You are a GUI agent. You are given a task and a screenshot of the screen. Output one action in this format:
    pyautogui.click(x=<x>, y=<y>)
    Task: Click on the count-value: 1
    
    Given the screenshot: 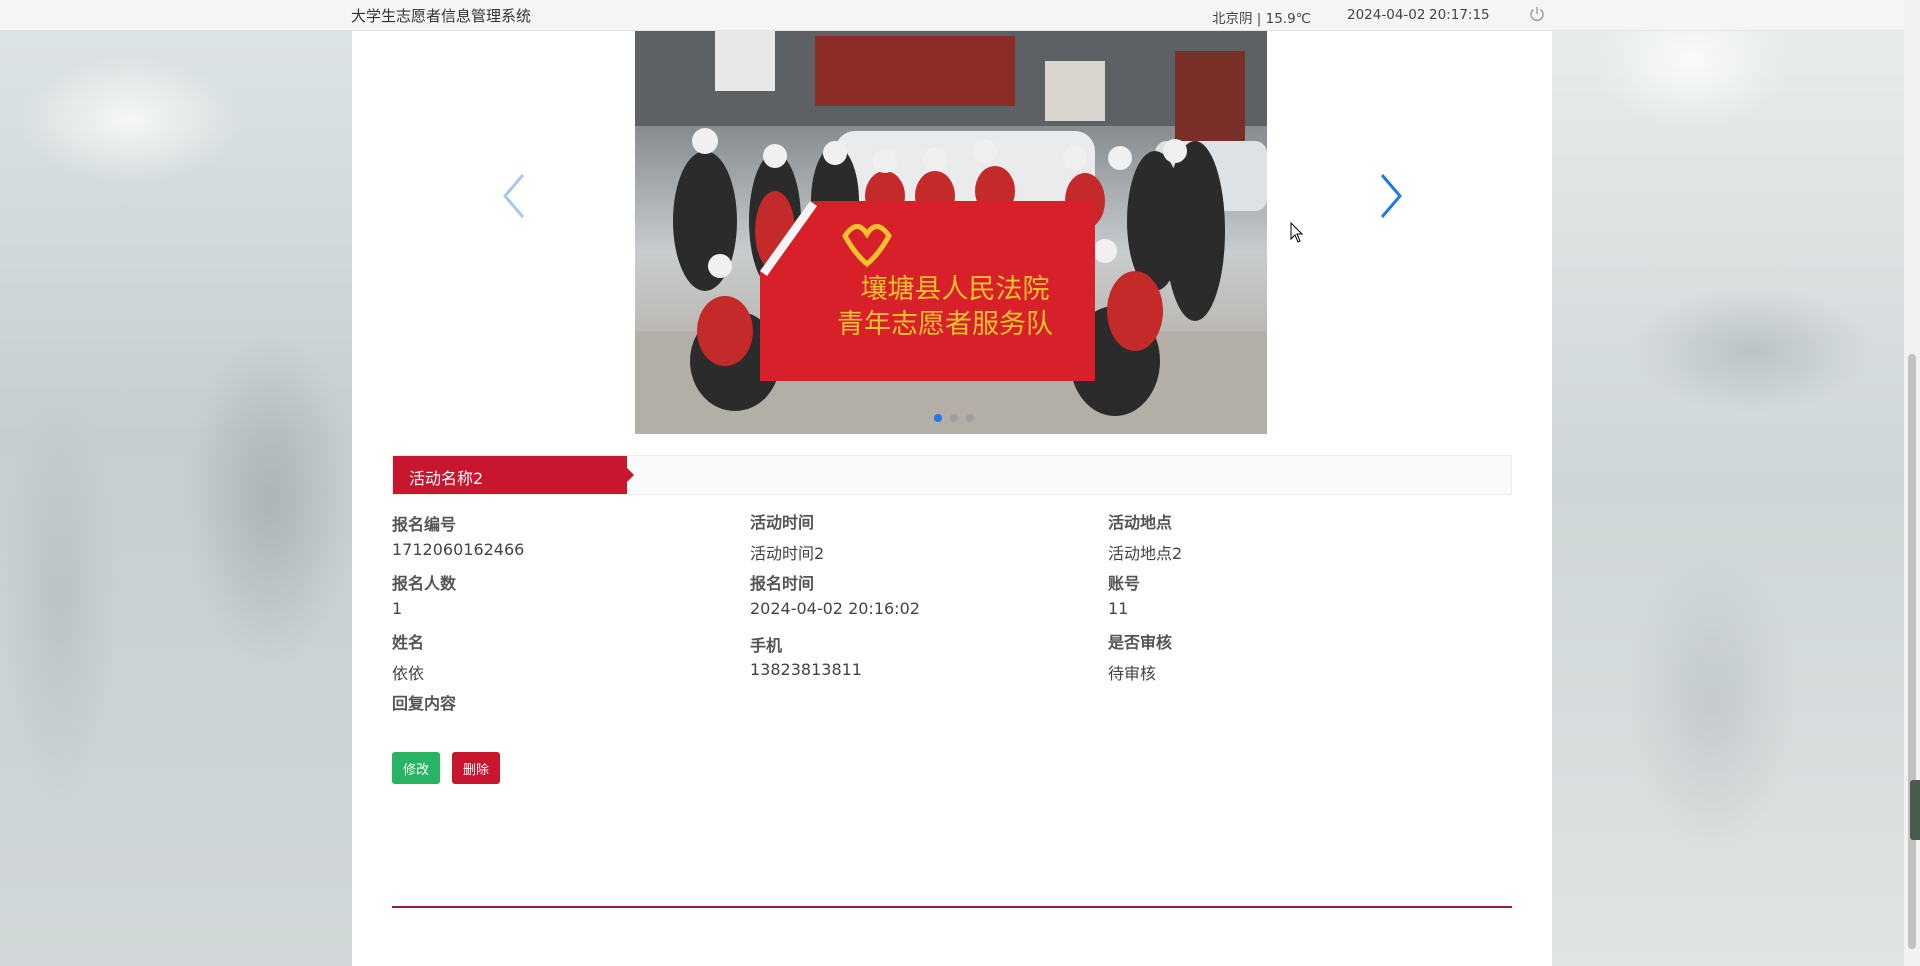 What is the action you would take?
    pyautogui.click(x=397, y=608)
    